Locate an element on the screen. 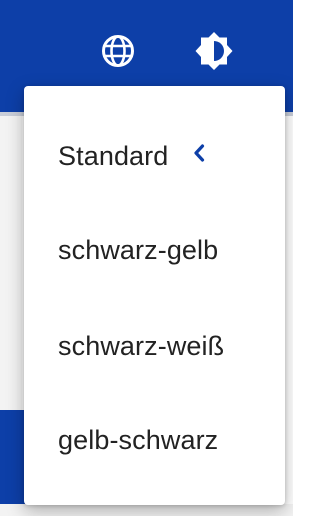 This screenshot has height=516, width=320. chevron-left-icon is located at coordinates (199, 153).